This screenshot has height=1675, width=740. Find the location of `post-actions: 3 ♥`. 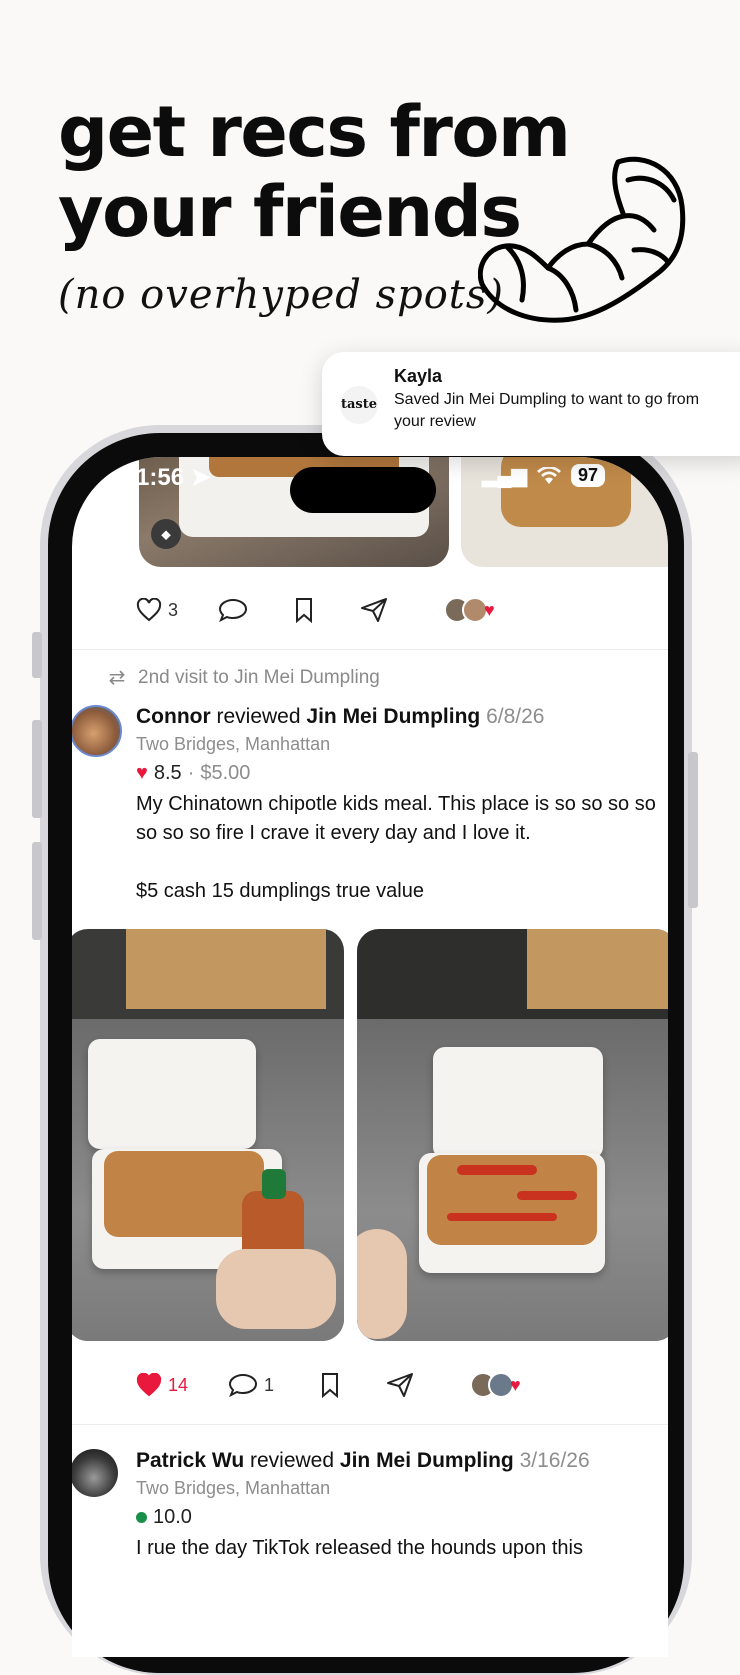

post-actions: 3 ♥ is located at coordinates (315, 610).